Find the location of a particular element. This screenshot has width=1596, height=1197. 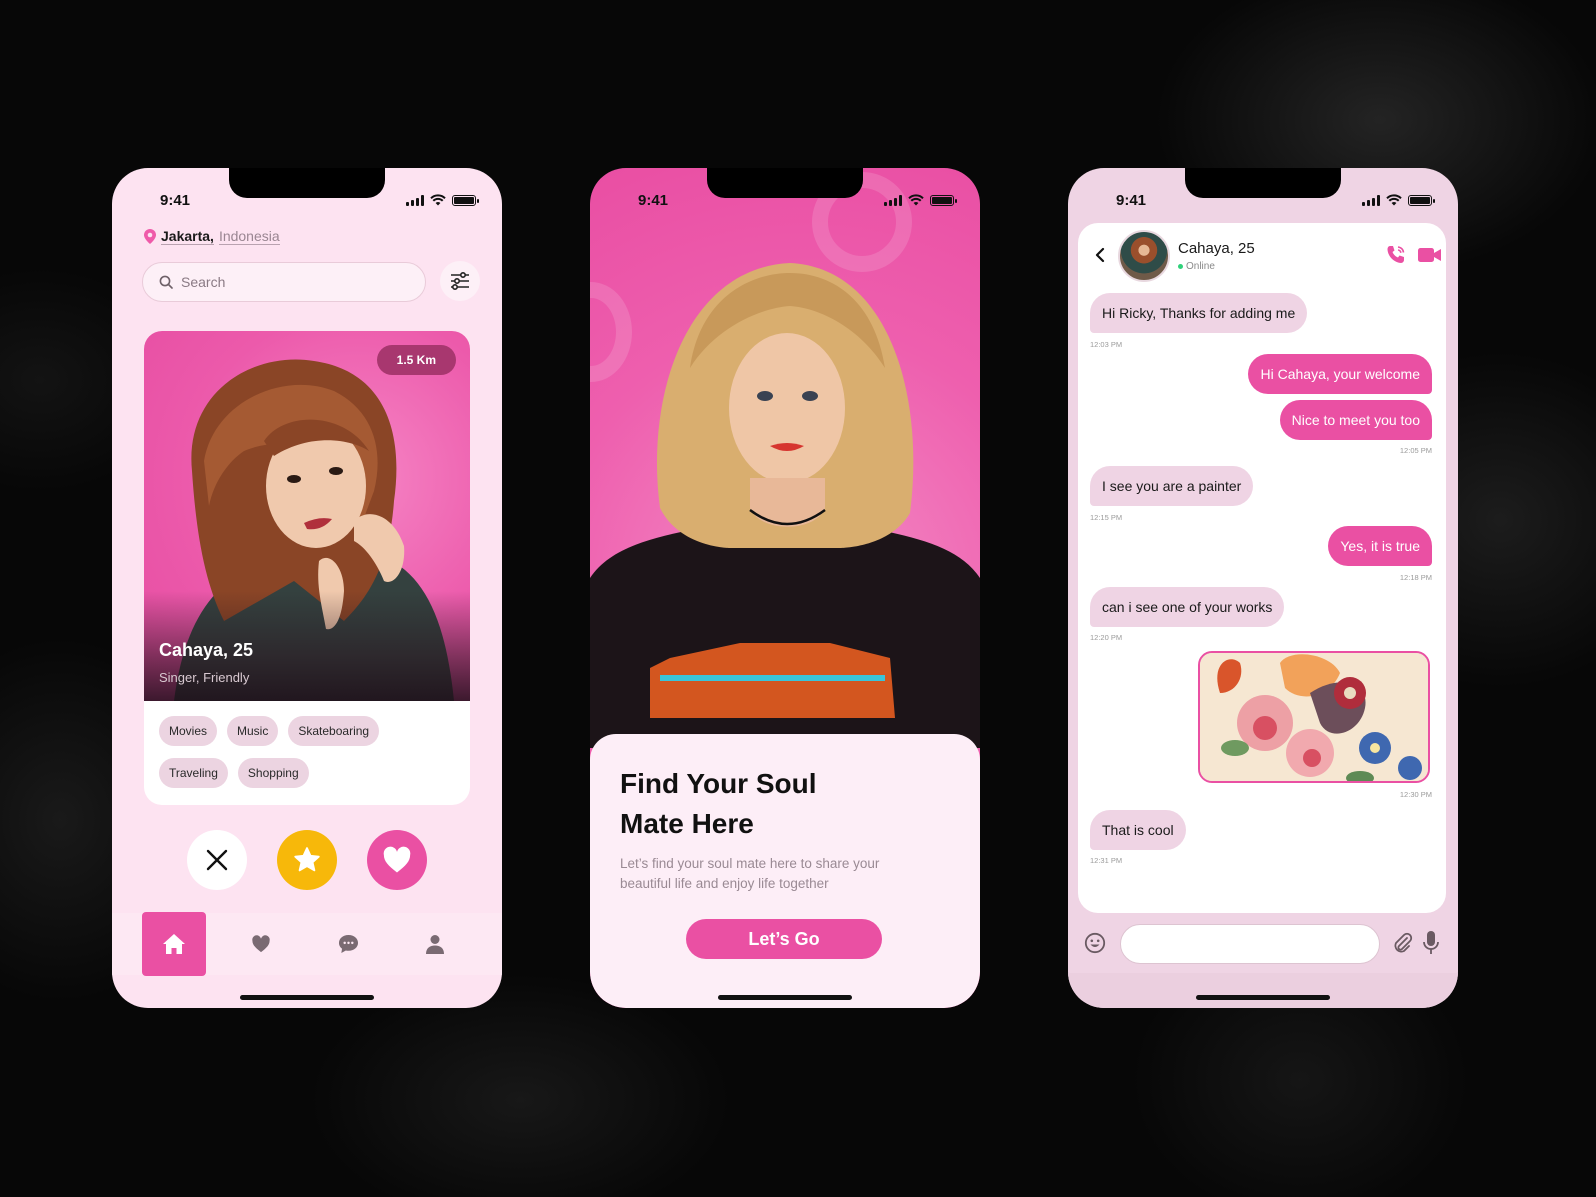

message-timestamp: 12:03 PM is located at coordinates (1106, 344).